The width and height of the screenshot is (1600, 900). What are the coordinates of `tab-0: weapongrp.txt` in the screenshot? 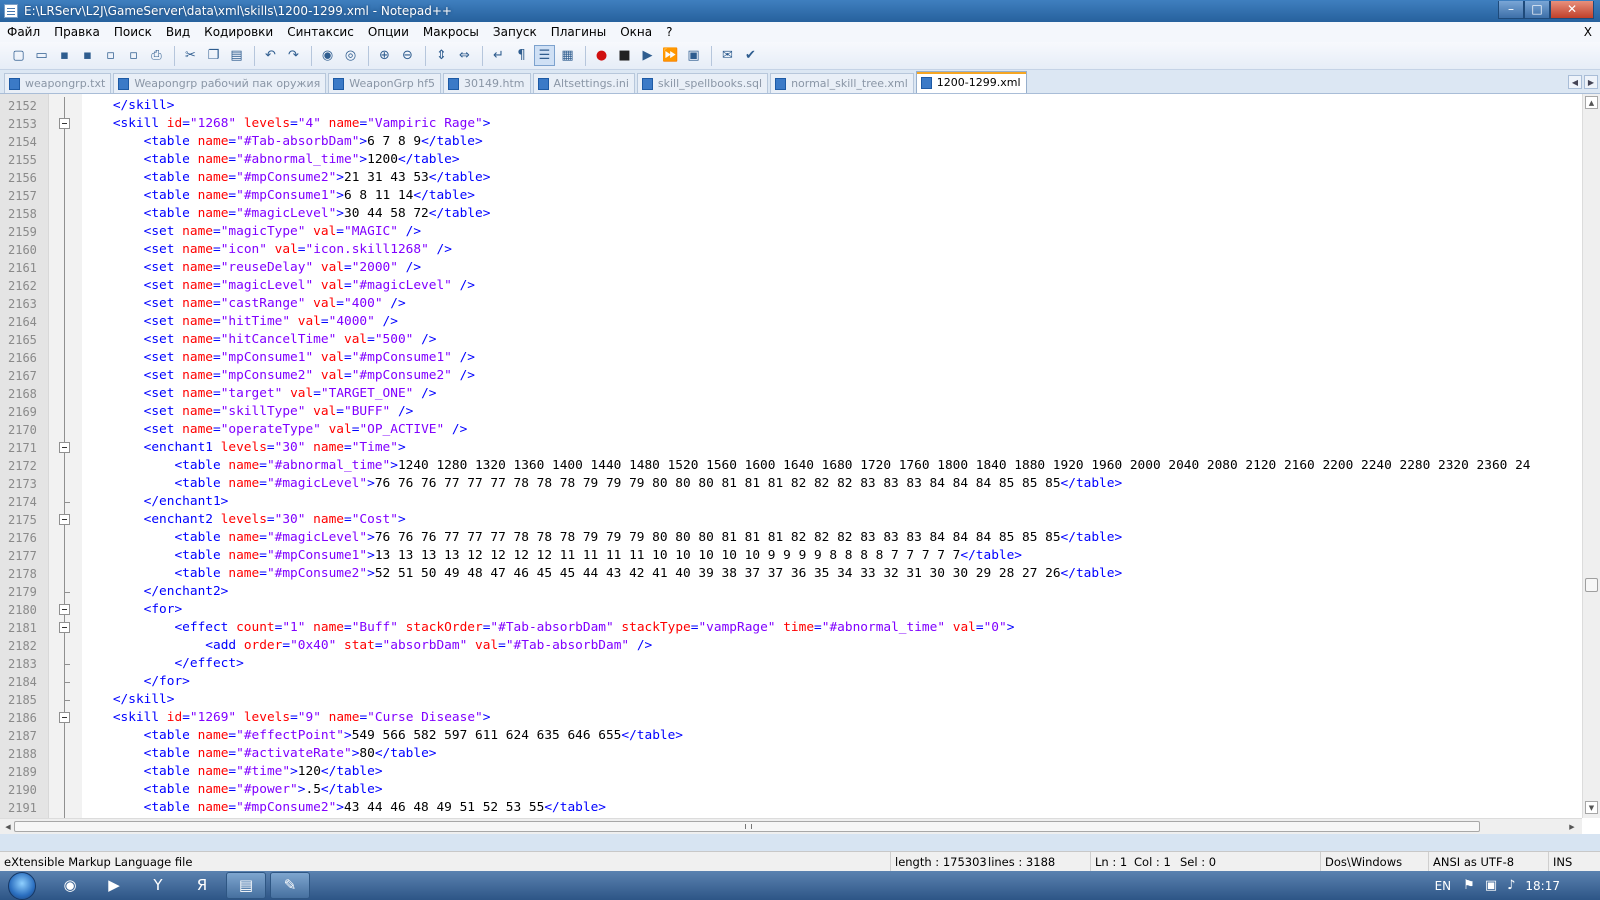 It's located at (58, 83).